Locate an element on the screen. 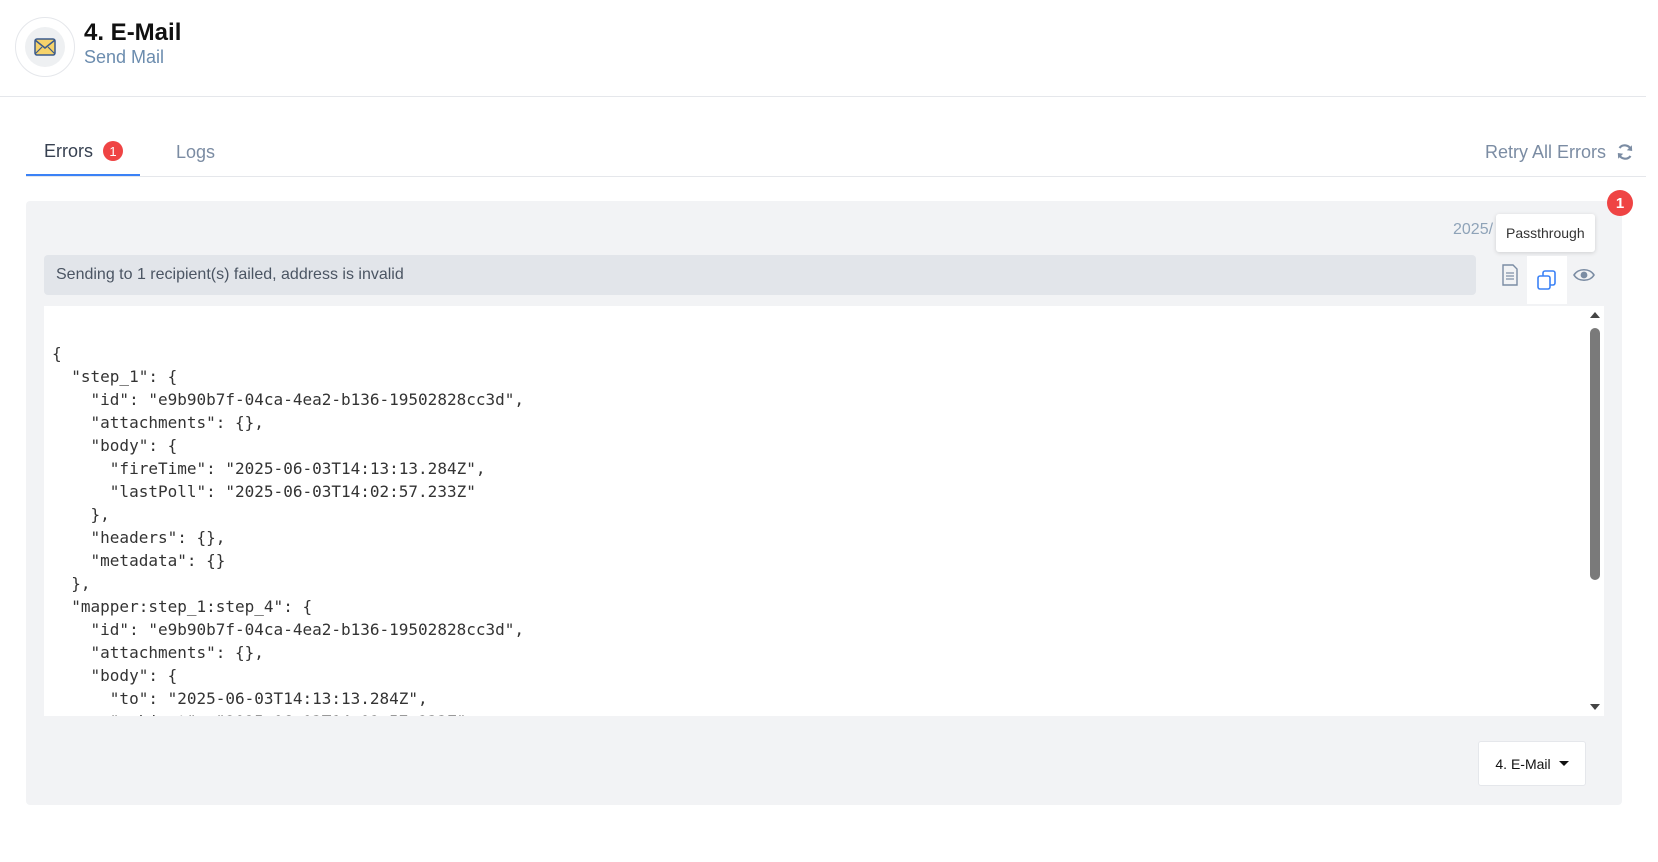 This screenshot has height=862, width=1658. tab-errors-label: Errors is located at coordinates (68, 150).